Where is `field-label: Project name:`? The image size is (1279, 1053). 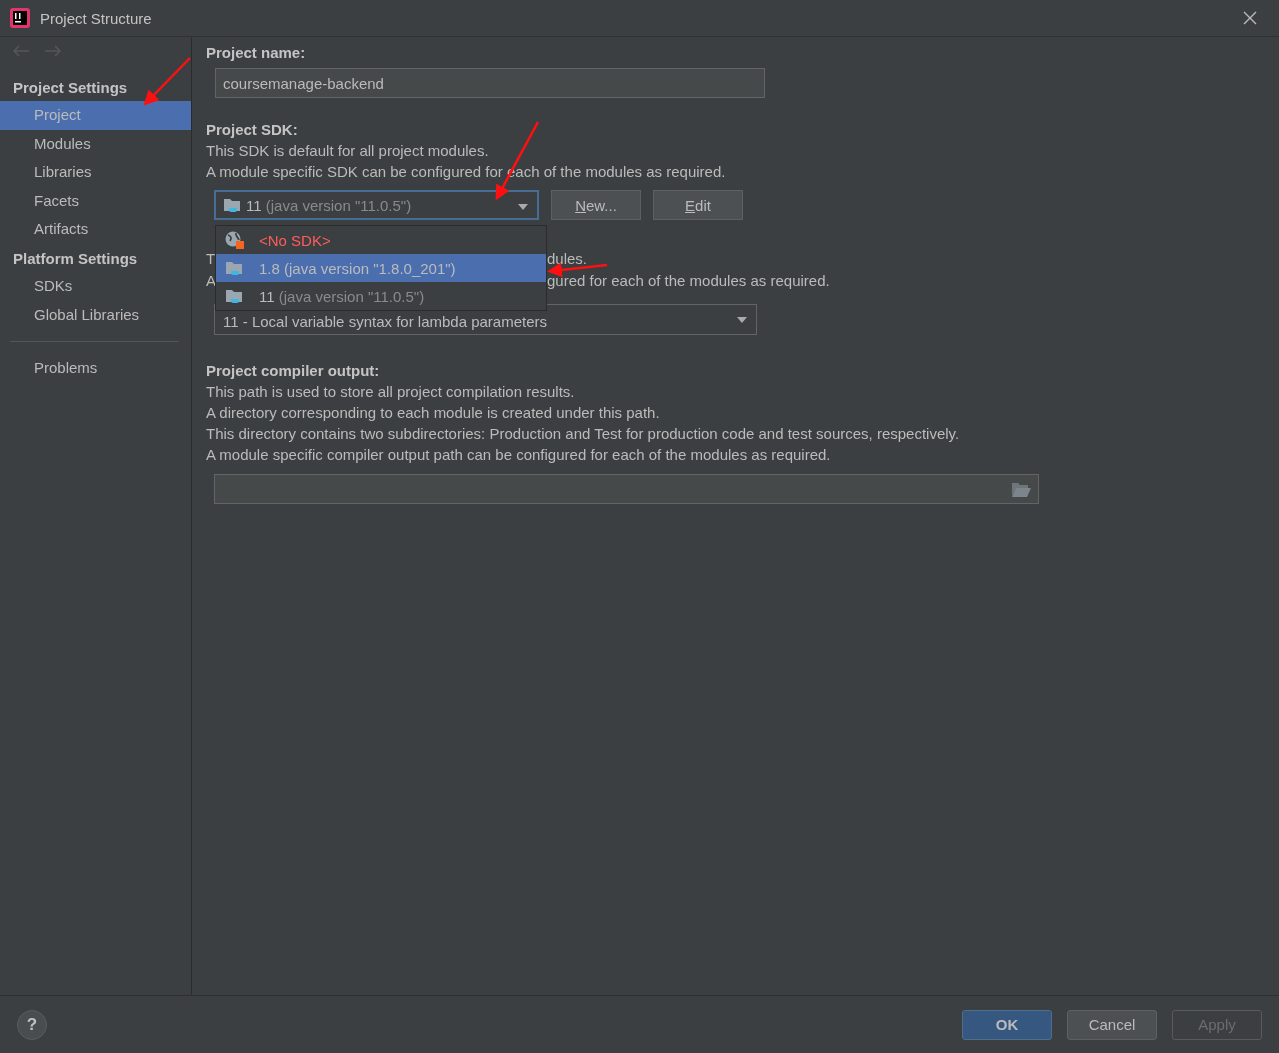 field-label: Project name: is located at coordinates (256, 53).